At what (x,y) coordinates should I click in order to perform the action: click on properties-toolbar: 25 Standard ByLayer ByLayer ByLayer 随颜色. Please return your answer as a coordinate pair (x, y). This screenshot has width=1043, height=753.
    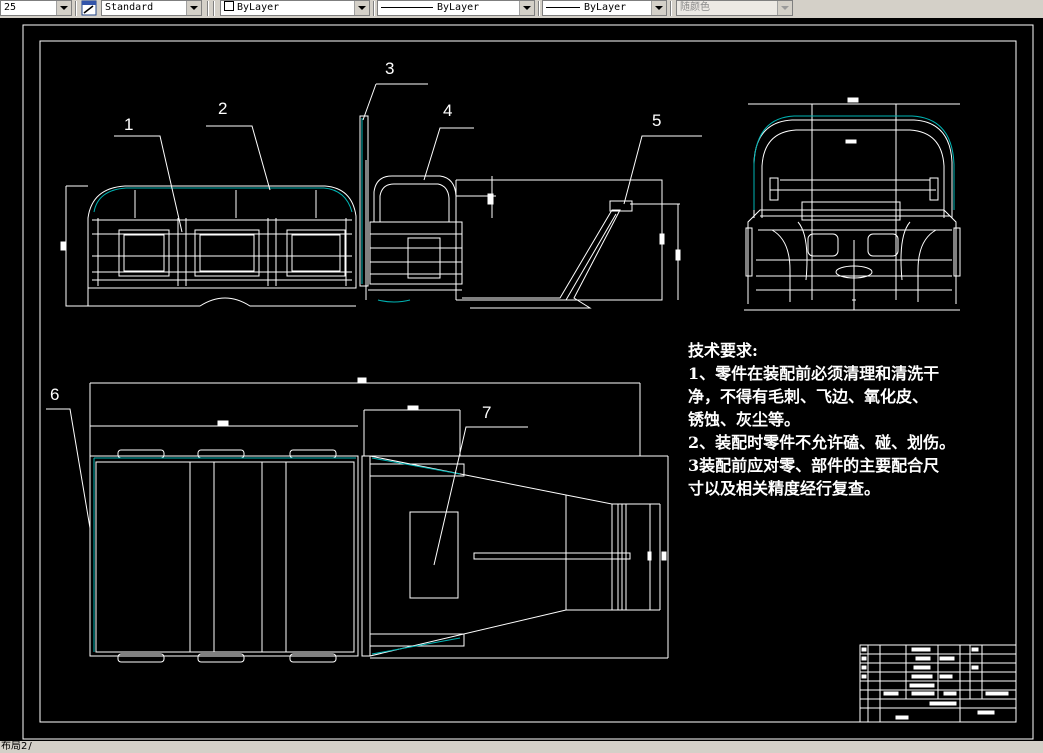
    Looking at the image, I should click on (521, 9).